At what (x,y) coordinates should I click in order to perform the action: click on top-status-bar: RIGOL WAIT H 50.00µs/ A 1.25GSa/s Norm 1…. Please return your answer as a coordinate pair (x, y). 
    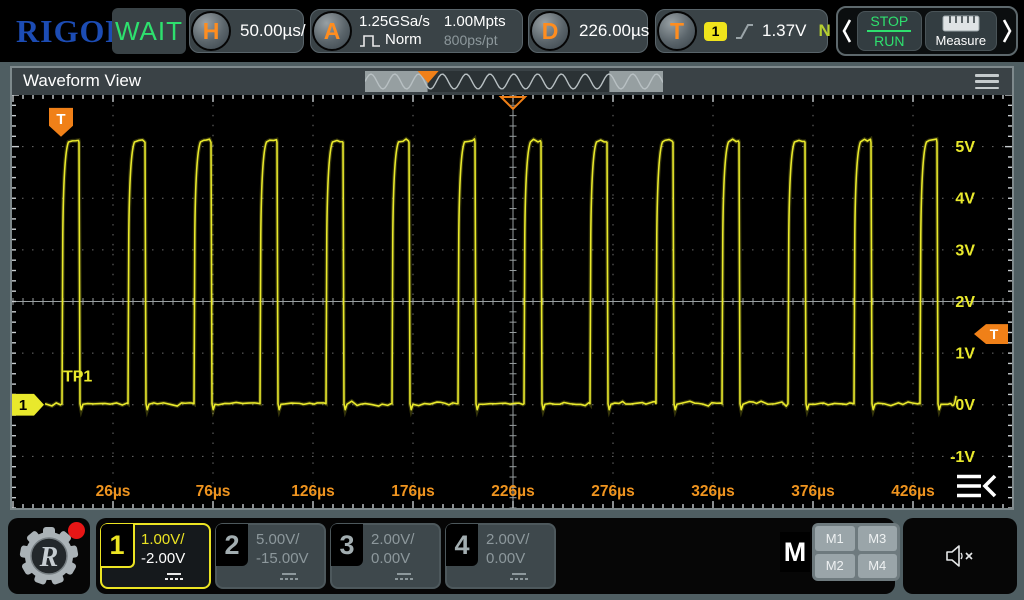
    Looking at the image, I should click on (512, 31).